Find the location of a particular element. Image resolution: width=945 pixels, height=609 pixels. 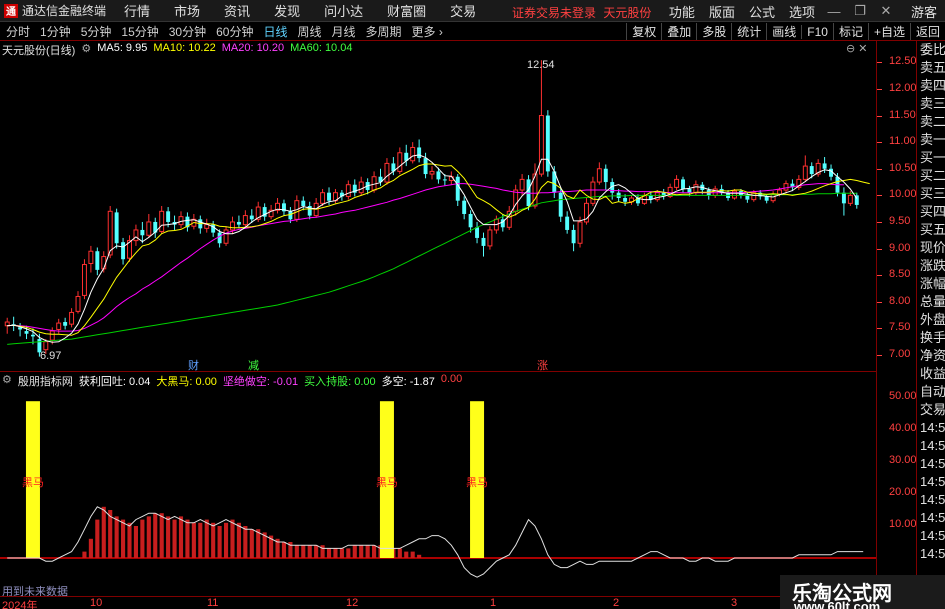

quote-field: 卖一 is located at coordinates (931, 140).